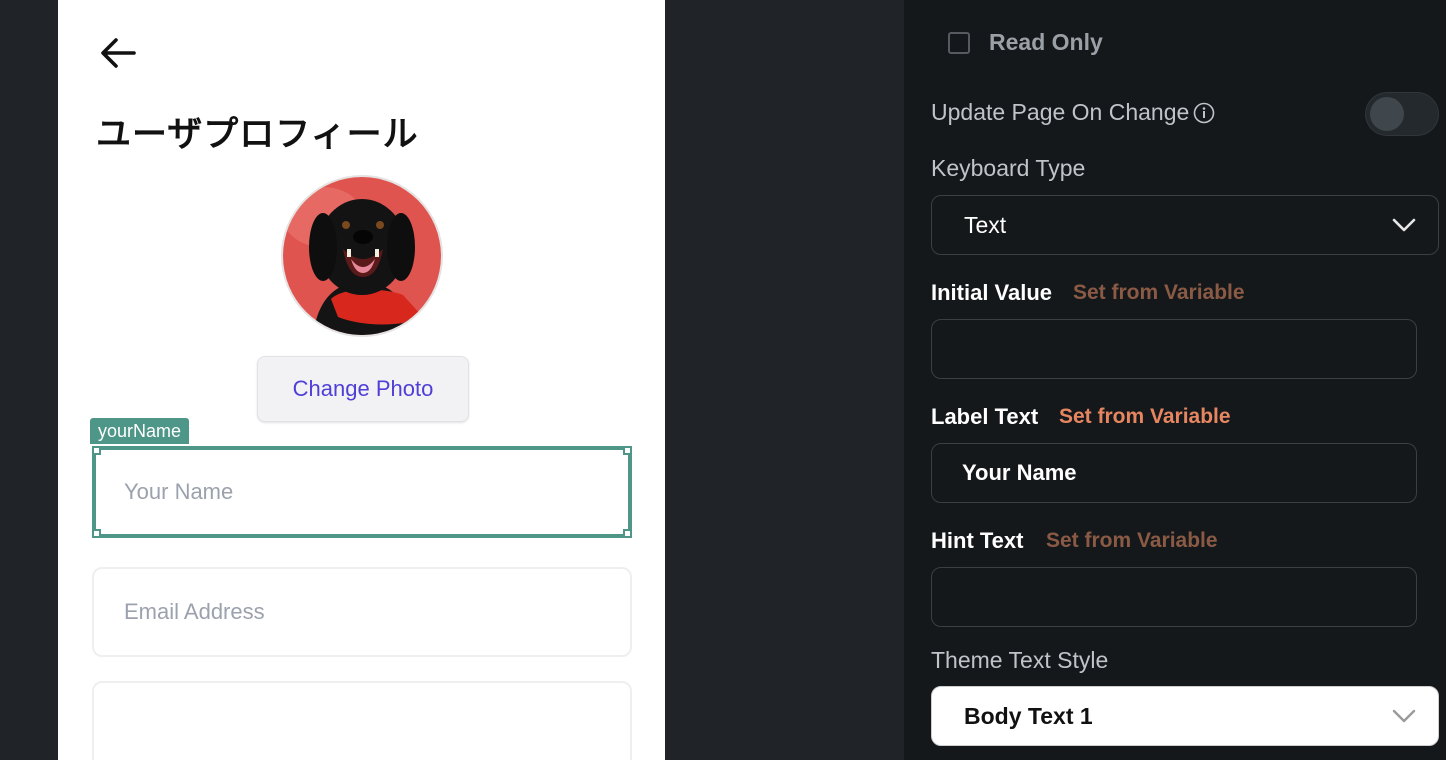 This screenshot has height=760, width=1446. I want to click on name-placeholder: Your Name, so click(179, 491).